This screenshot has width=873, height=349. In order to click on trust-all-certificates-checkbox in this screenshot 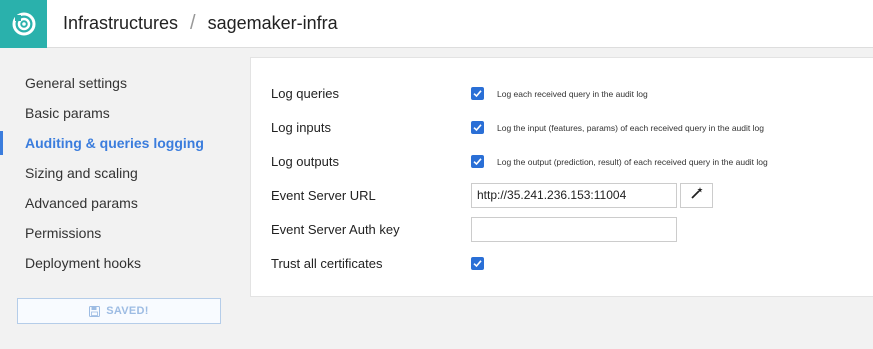, I will do `click(477, 263)`.